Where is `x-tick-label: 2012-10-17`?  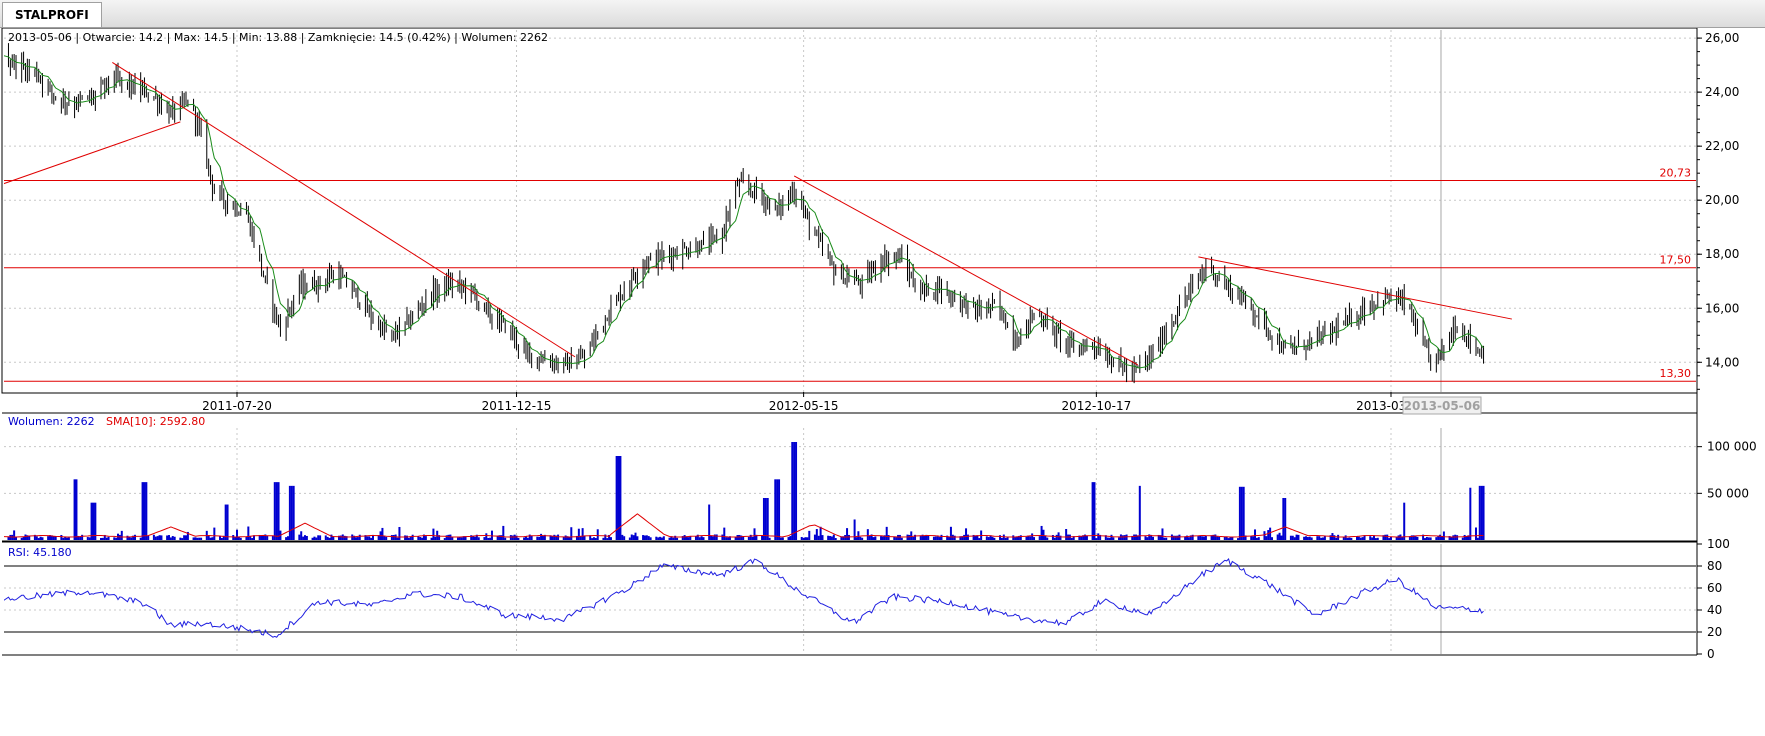 x-tick-label: 2012-10-17 is located at coordinates (1096, 406).